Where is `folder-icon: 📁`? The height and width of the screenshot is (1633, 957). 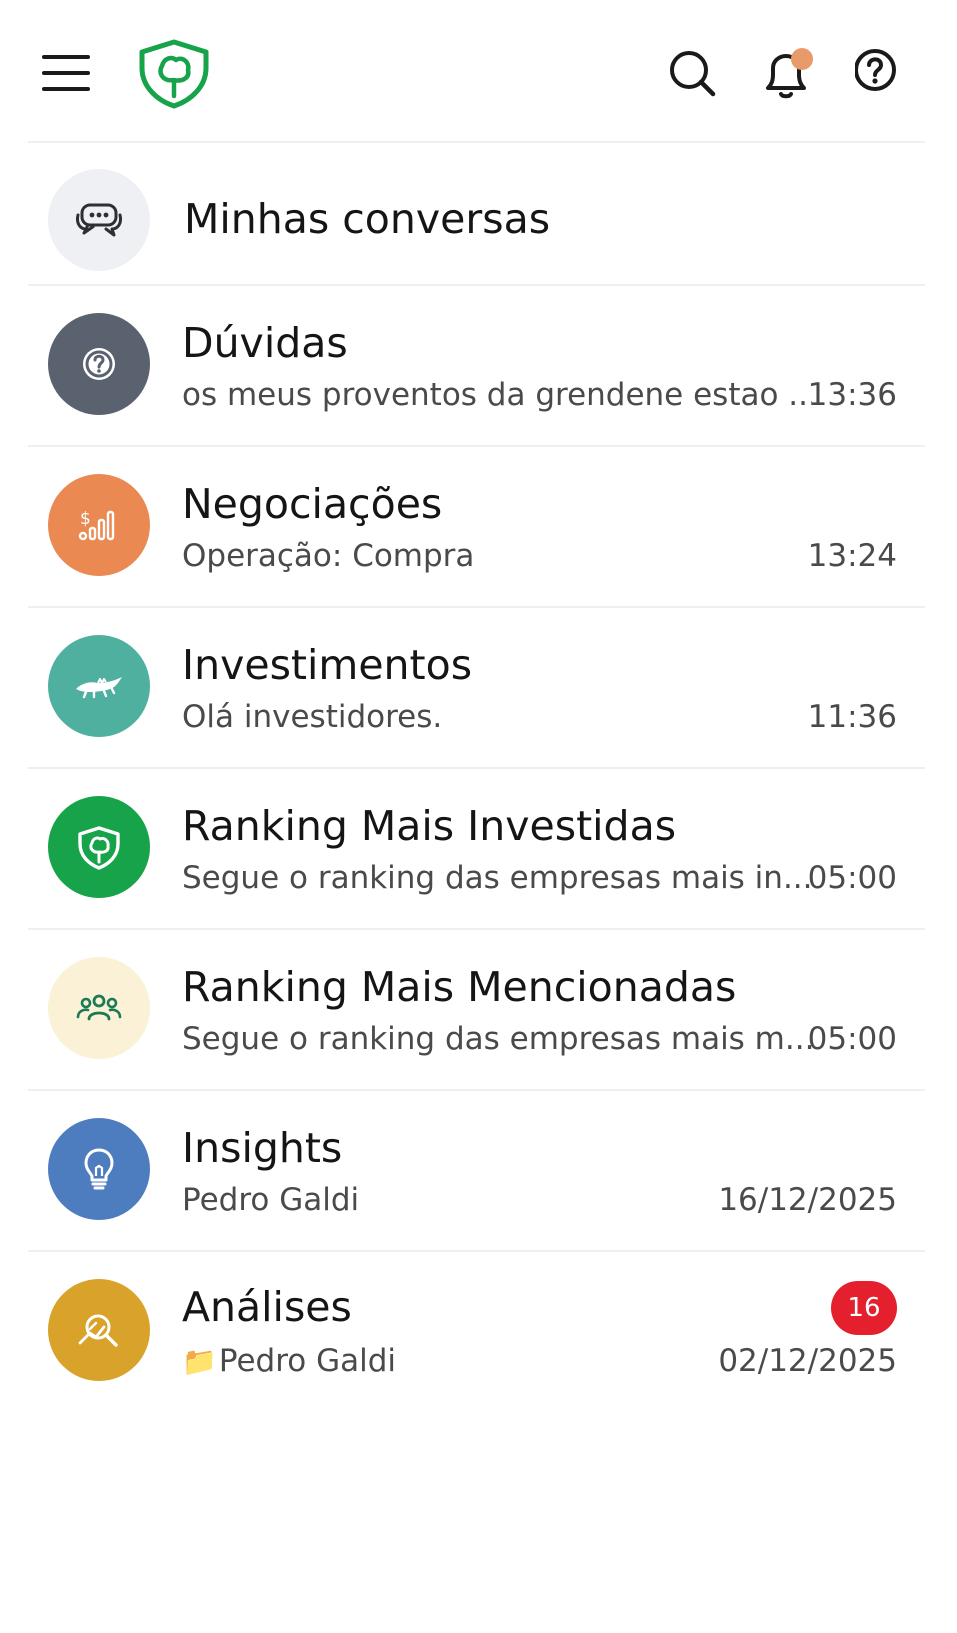
folder-icon: 📁 is located at coordinates (199, 1361).